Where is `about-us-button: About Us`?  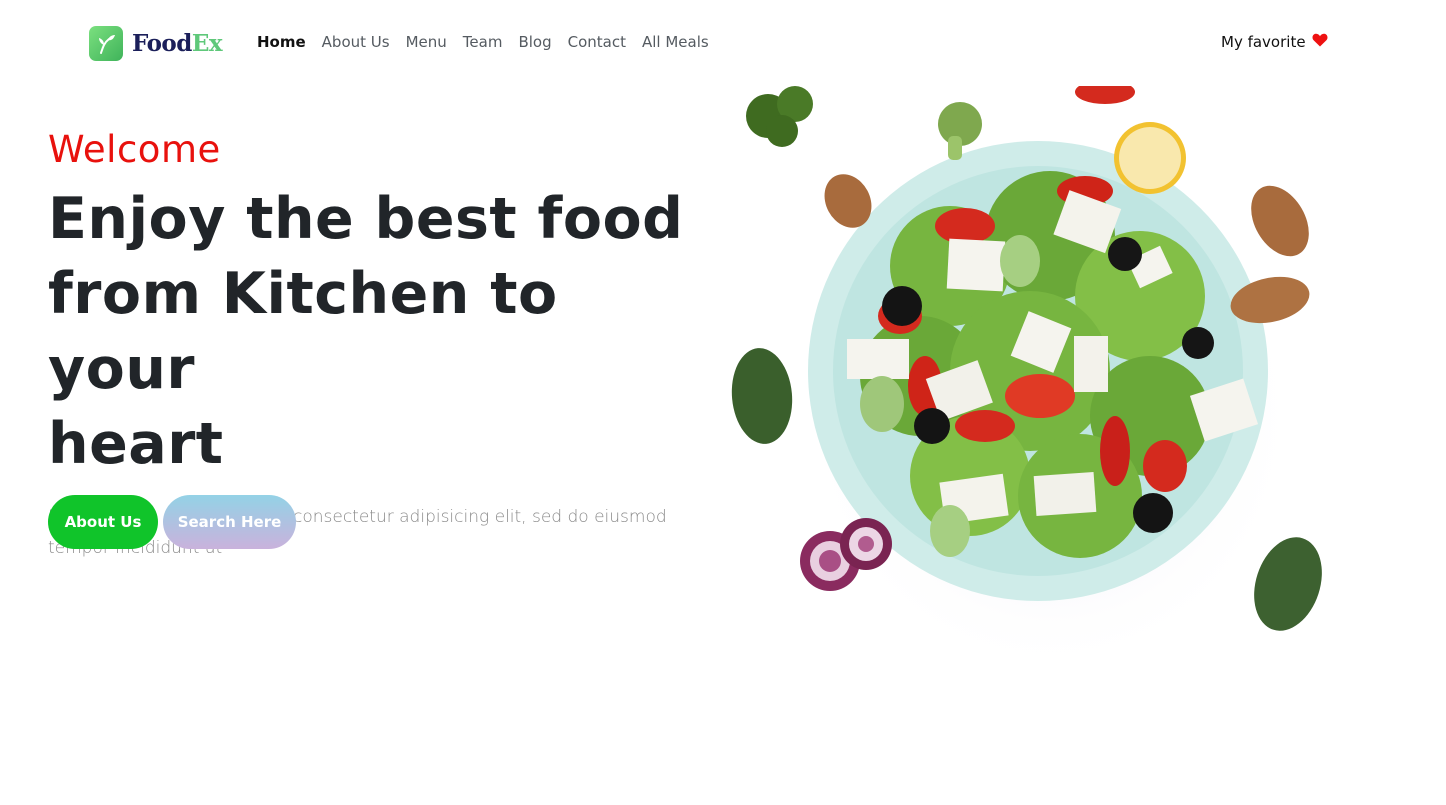 about-us-button: About Us is located at coordinates (103, 522).